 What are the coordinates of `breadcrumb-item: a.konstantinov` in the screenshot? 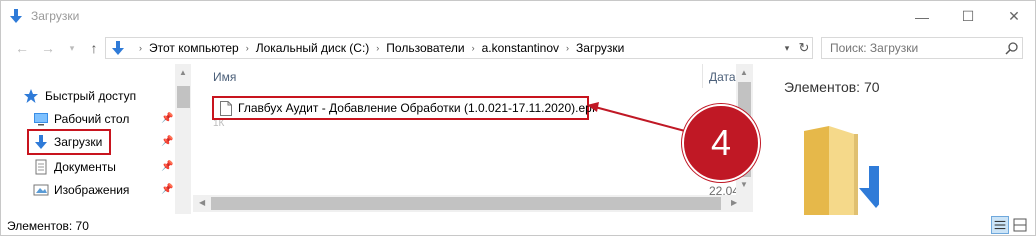 It's located at (520, 48).